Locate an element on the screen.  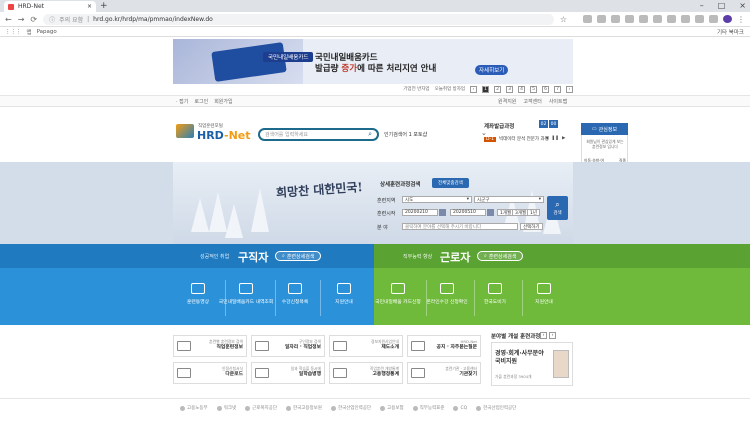
star-icon: ☆ is located at coordinates (563, 19).